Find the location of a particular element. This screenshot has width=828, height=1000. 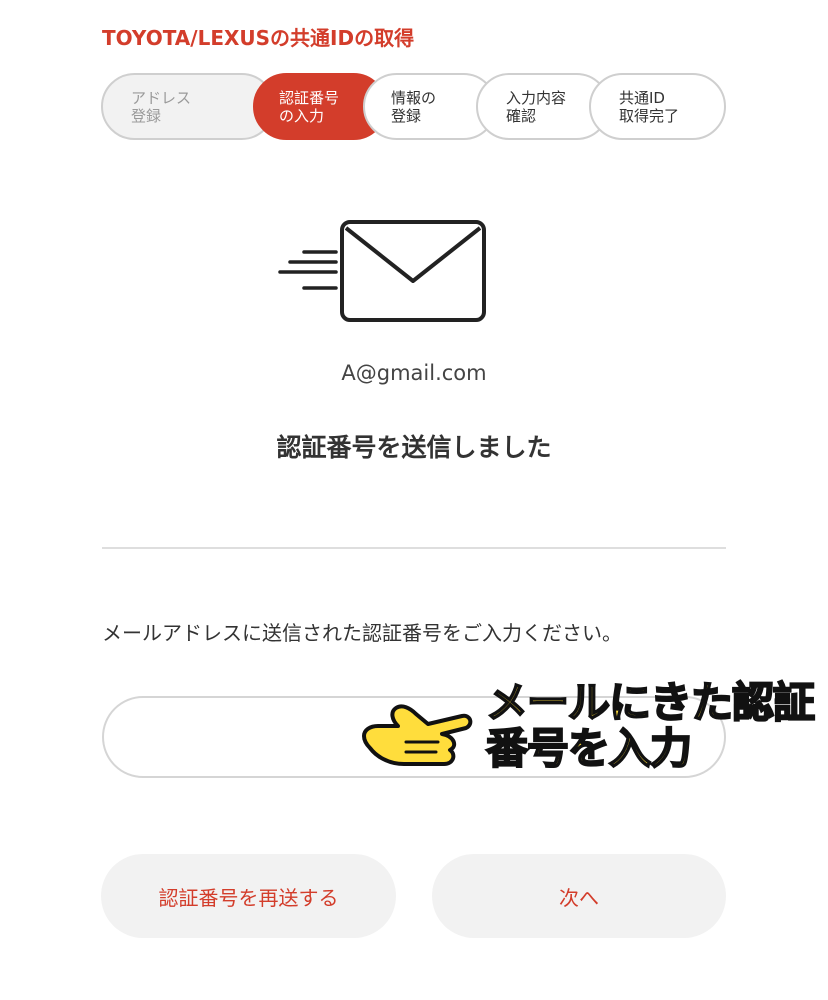

step-address-registration: アドレス 登録 is located at coordinates (188, 106).